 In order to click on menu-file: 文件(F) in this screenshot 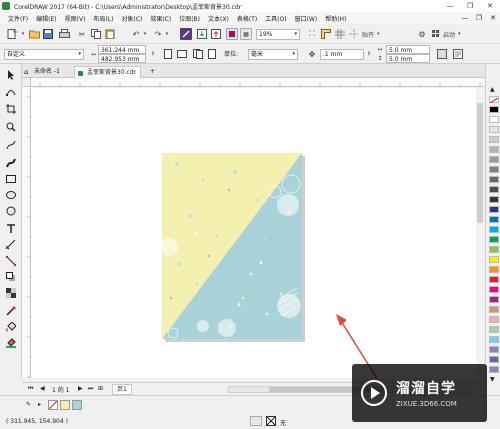, I will do `click(18, 18)`.